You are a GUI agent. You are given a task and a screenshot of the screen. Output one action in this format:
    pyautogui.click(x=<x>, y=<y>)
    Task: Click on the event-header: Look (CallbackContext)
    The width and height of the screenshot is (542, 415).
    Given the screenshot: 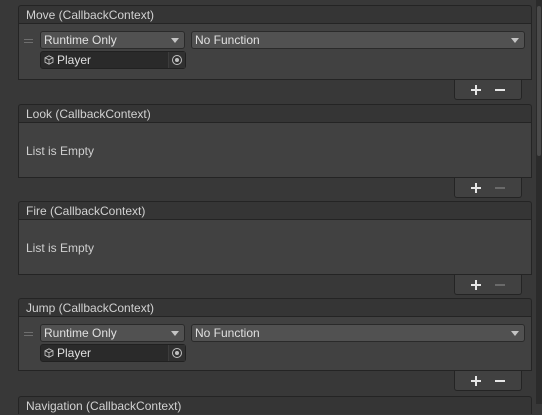 What is the action you would take?
    pyautogui.click(x=275, y=113)
    